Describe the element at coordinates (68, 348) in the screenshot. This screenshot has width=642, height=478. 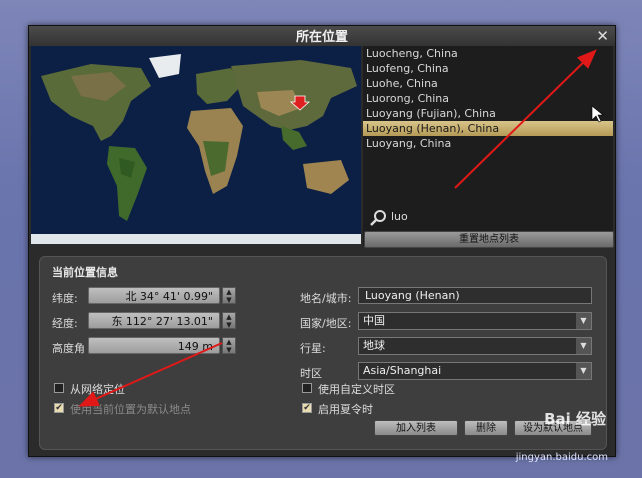
I see `altitude-label: 高度角` at that location.